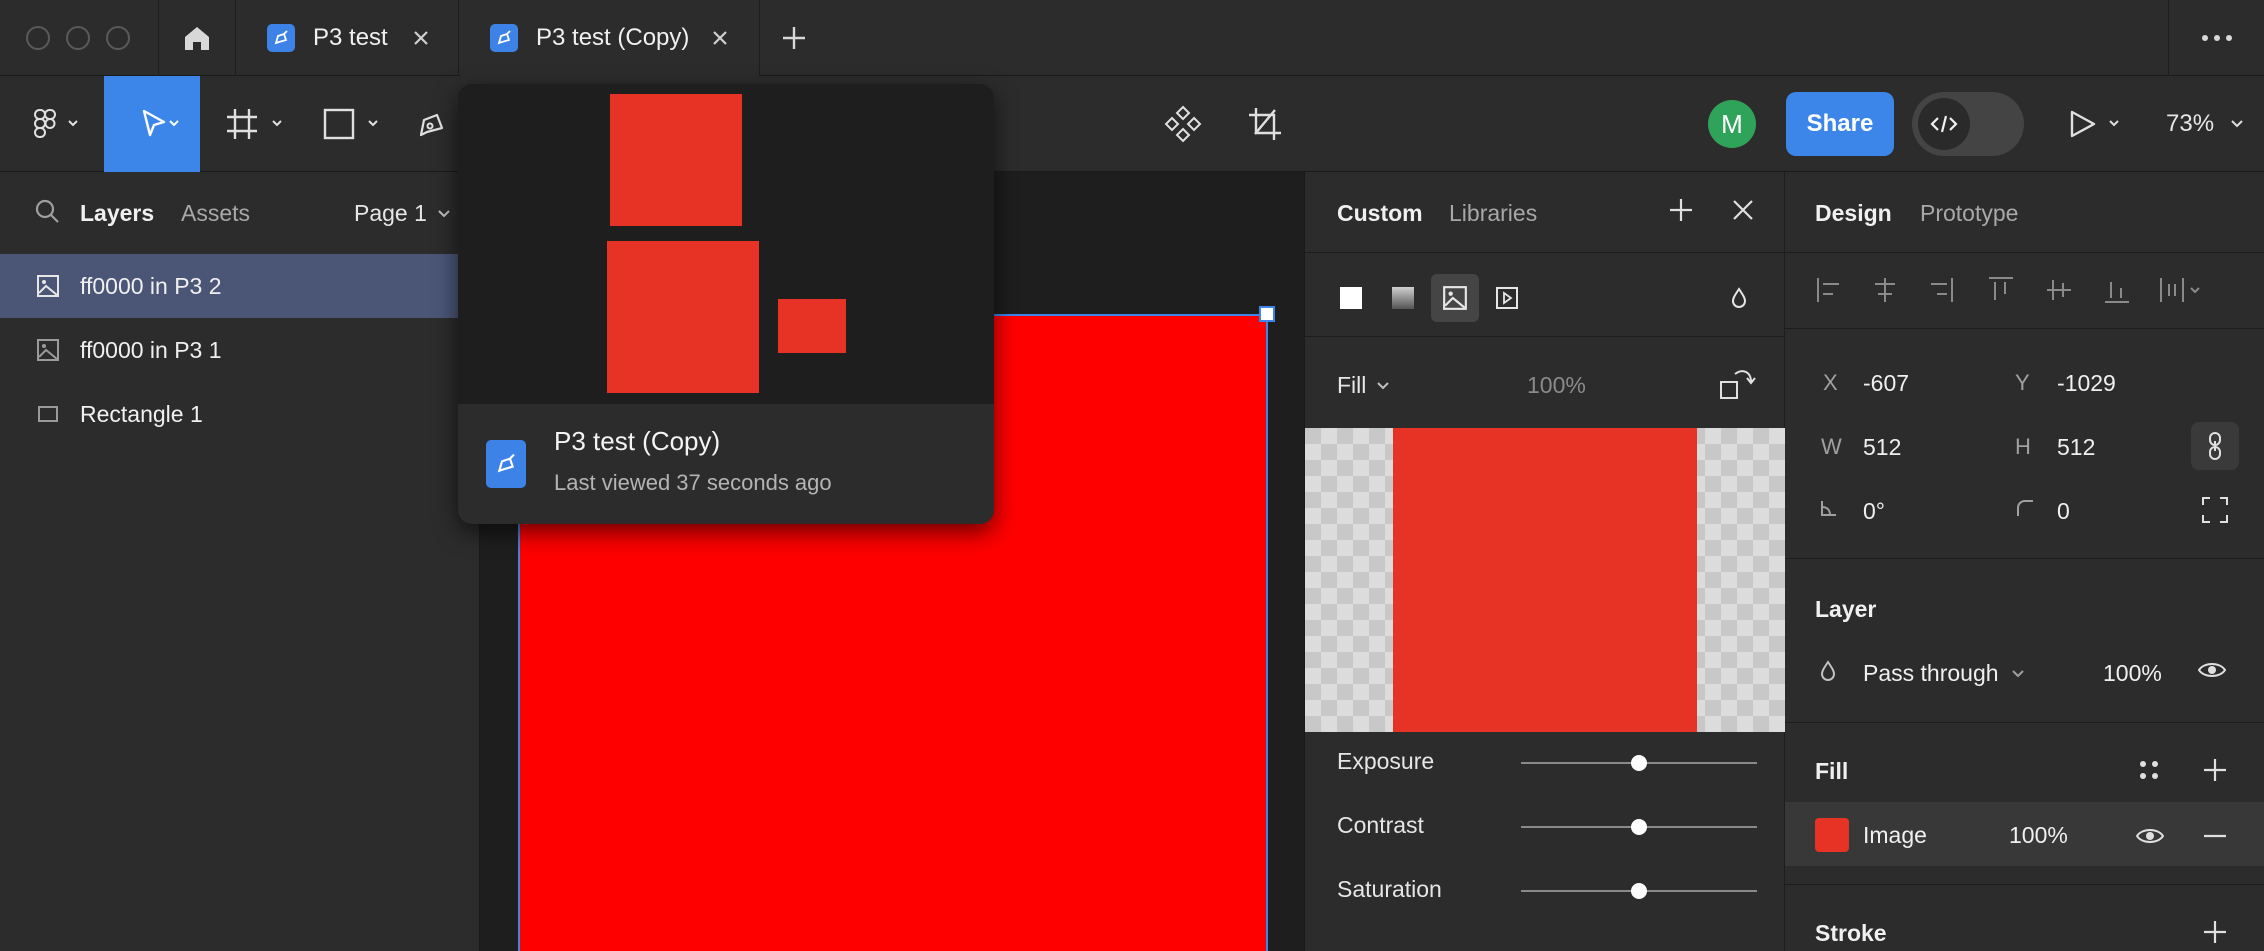 The width and height of the screenshot is (2264, 951). Describe the element at coordinates (504, 38) in the screenshot. I see `figma-file-icon` at that location.